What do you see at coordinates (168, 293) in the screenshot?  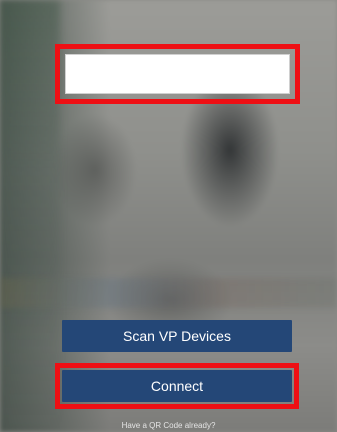 I see `background-table-stripes` at bounding box center [168, 293].